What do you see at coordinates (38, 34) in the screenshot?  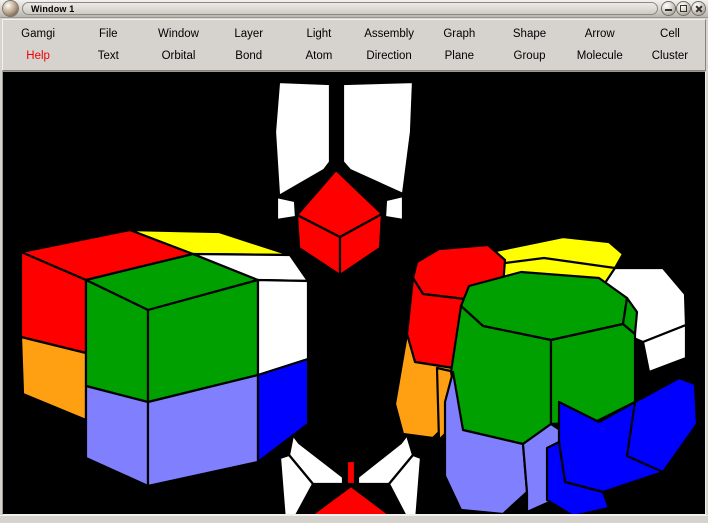 I see `menu-item-gamgi: Gamgi` at bounding box center [38, 34].